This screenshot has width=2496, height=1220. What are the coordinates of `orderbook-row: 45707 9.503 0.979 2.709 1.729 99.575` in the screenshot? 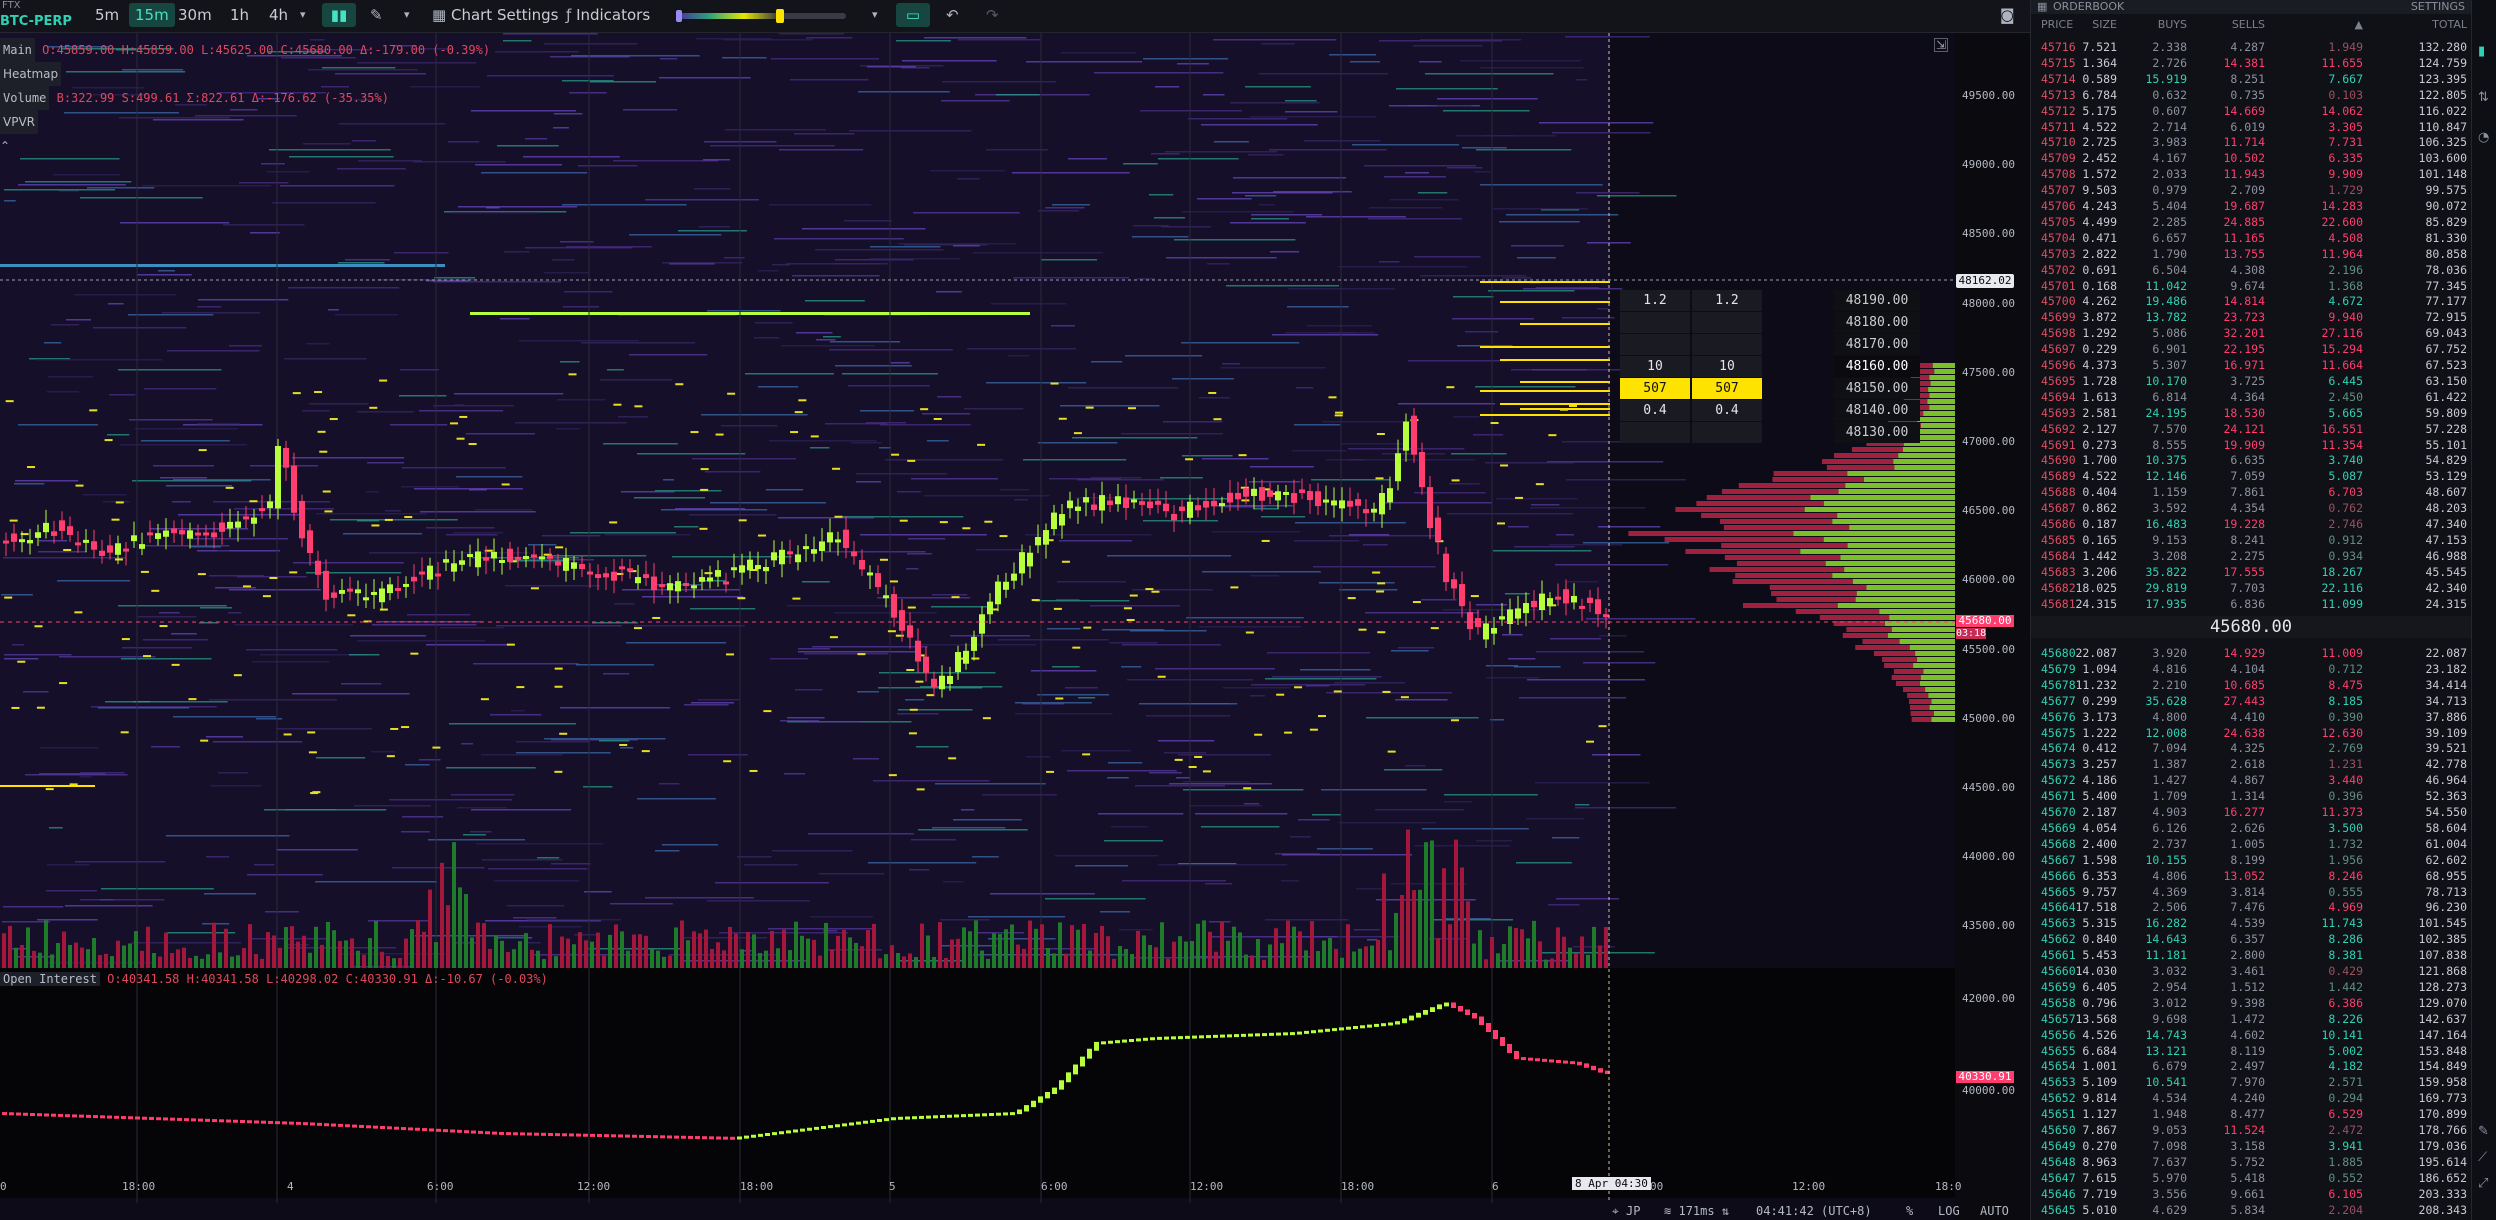 It's located at (2251, 191).